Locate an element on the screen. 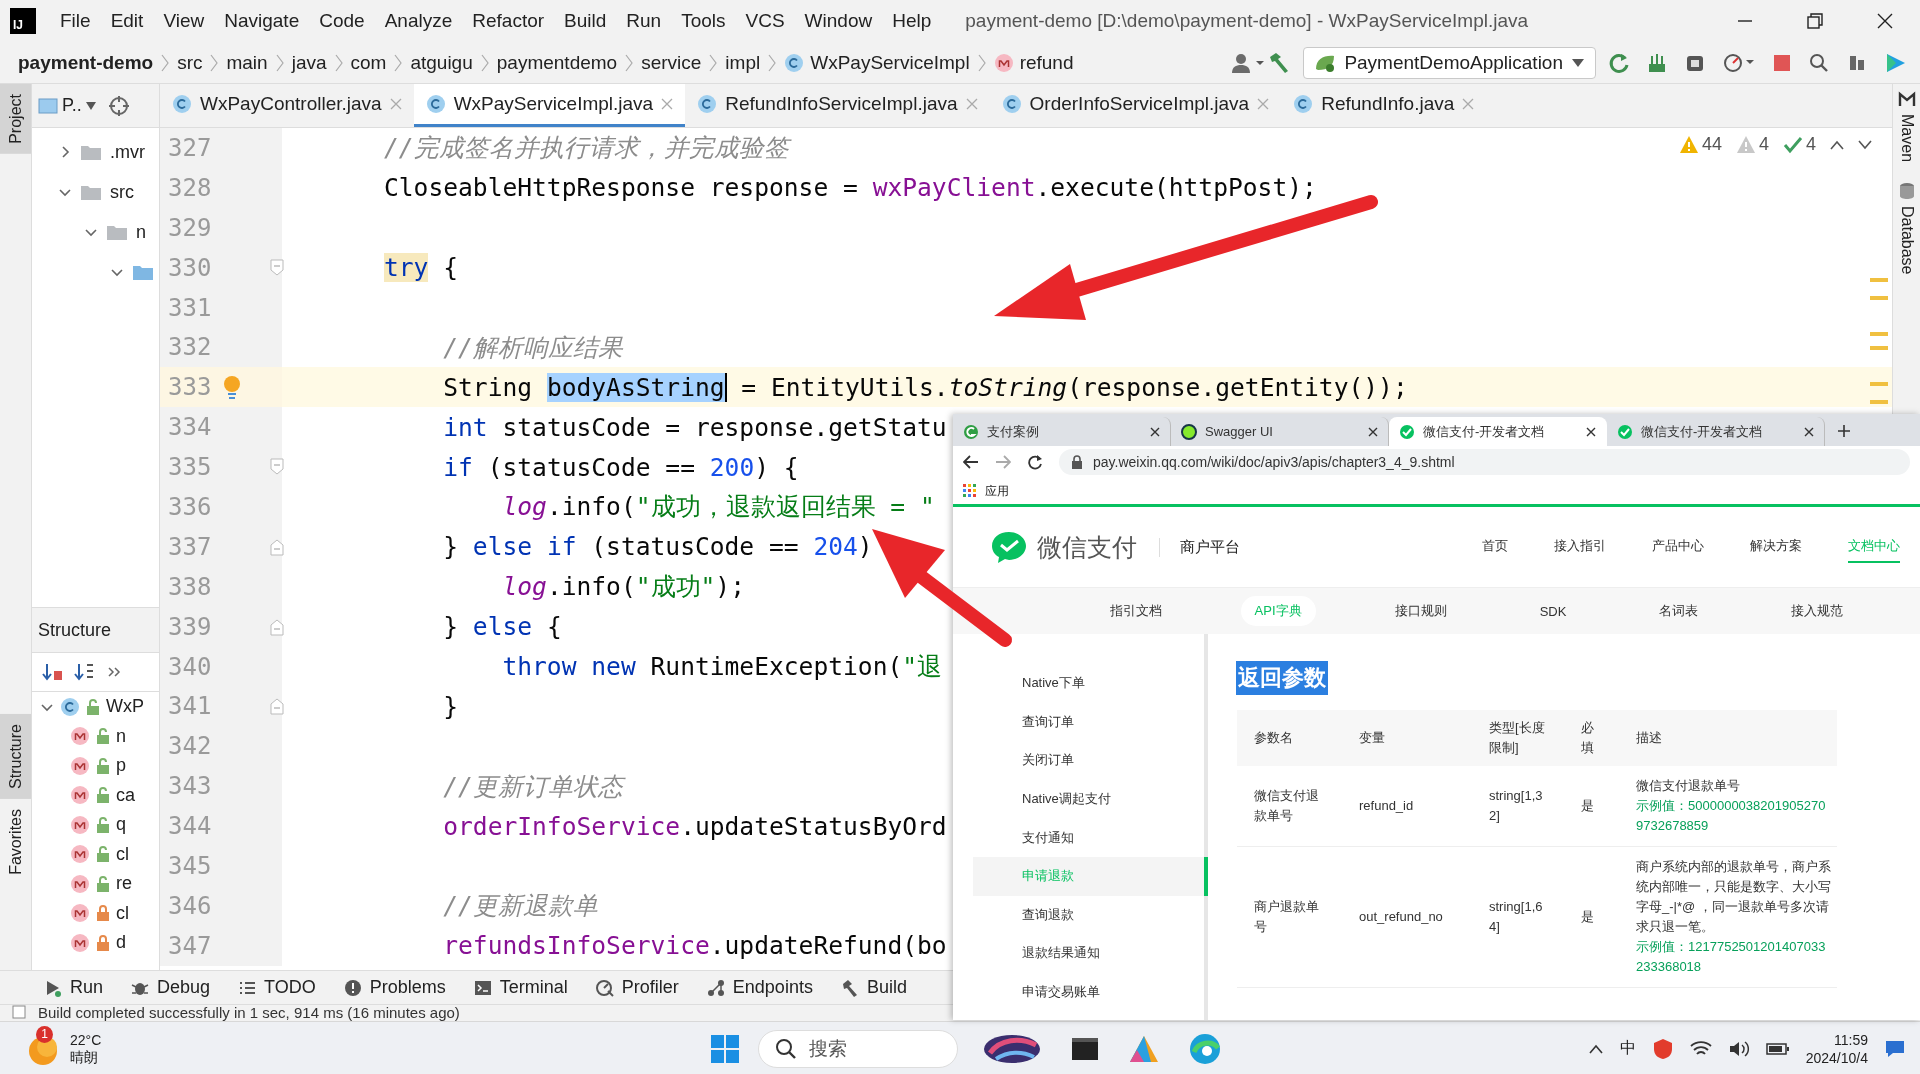 The width and height of the screenshot is (1920, 1074). reload-icon is located at coordinates (1035, 462).